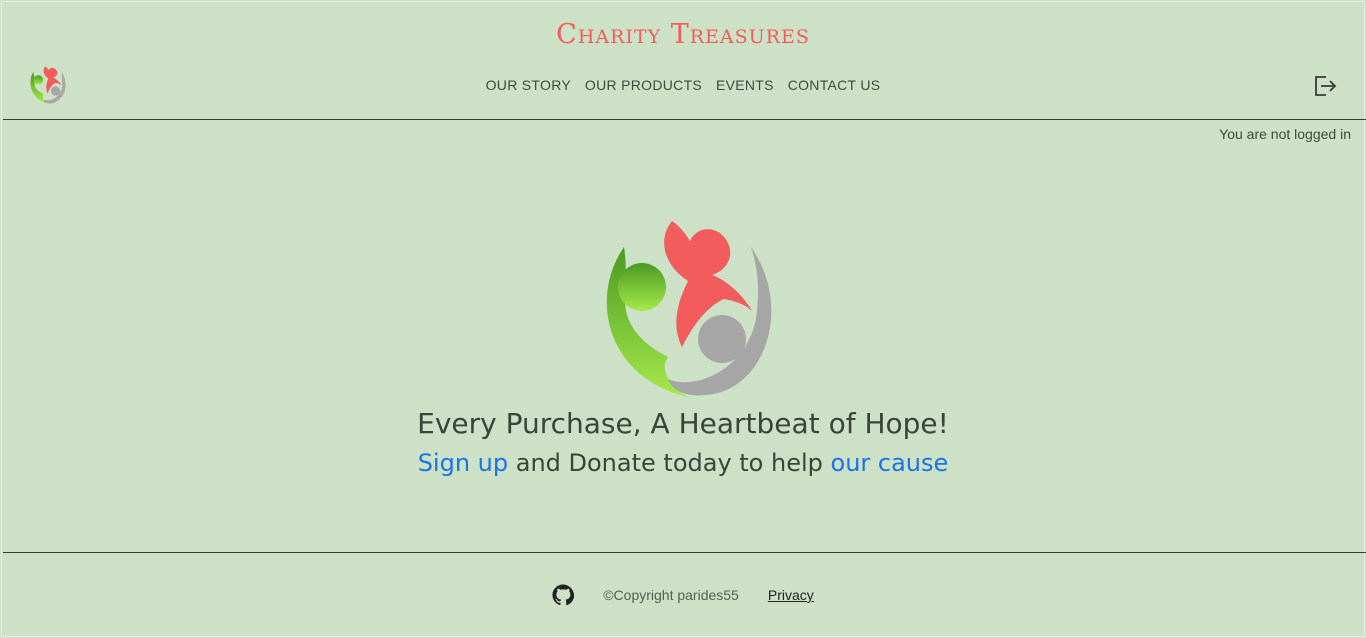  I want to click on nav-contact-us: CONTACT US, so click(834, 85).